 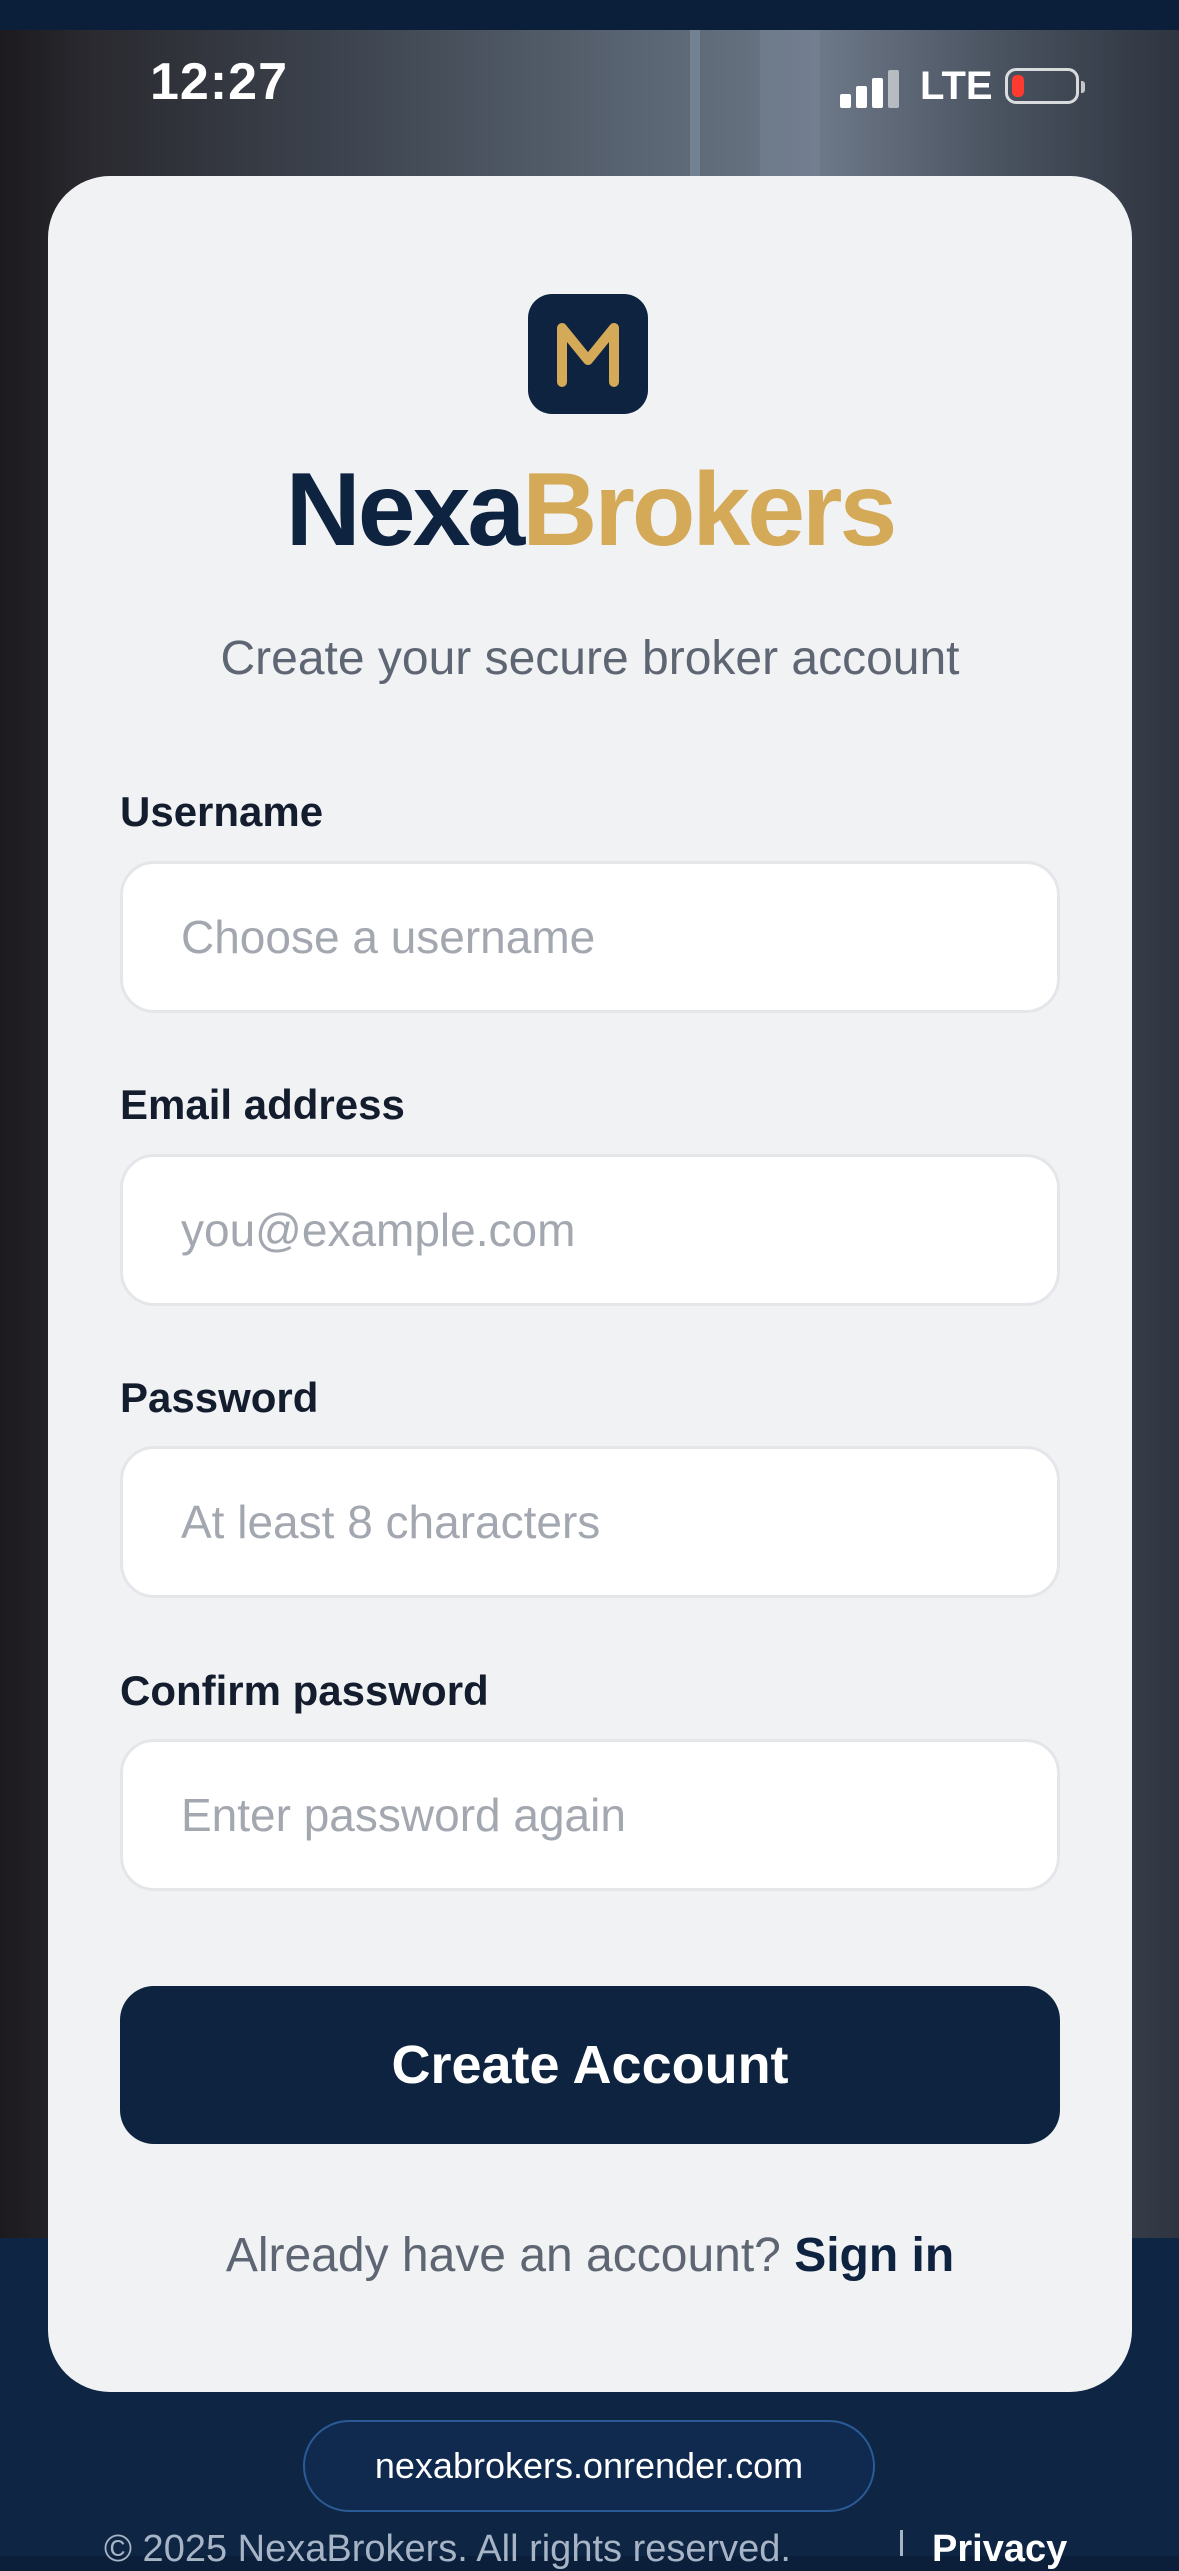 What do you see at coordinates (956, 86) in the screenshot?
I see `network-type: LTE` at bounding box center [956, 86].